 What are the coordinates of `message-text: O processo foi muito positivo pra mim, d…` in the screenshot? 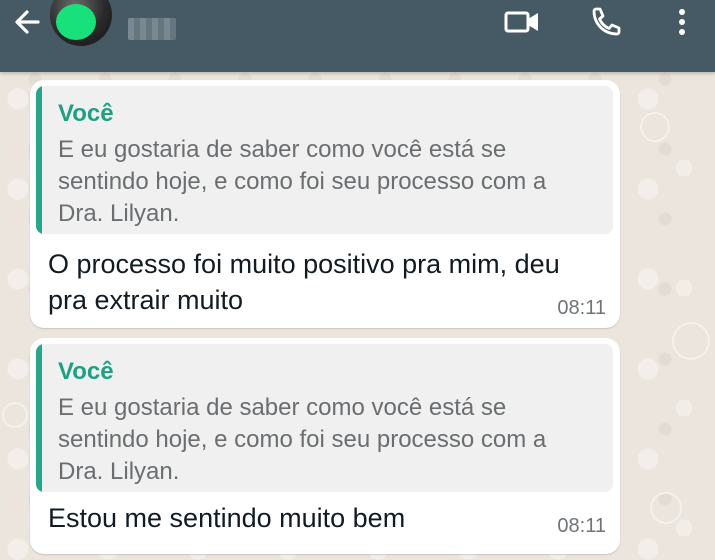 It's located at (304, 282).